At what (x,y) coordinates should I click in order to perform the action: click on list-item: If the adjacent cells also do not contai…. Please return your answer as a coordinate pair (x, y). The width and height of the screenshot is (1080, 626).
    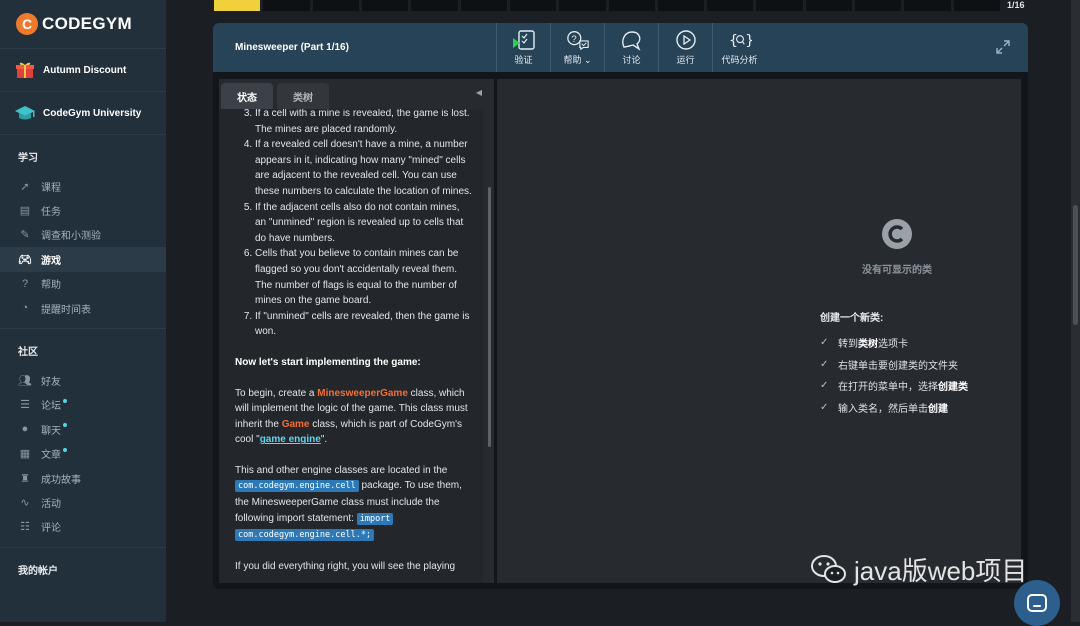
    Looking at the image, I should click on (364, 223).